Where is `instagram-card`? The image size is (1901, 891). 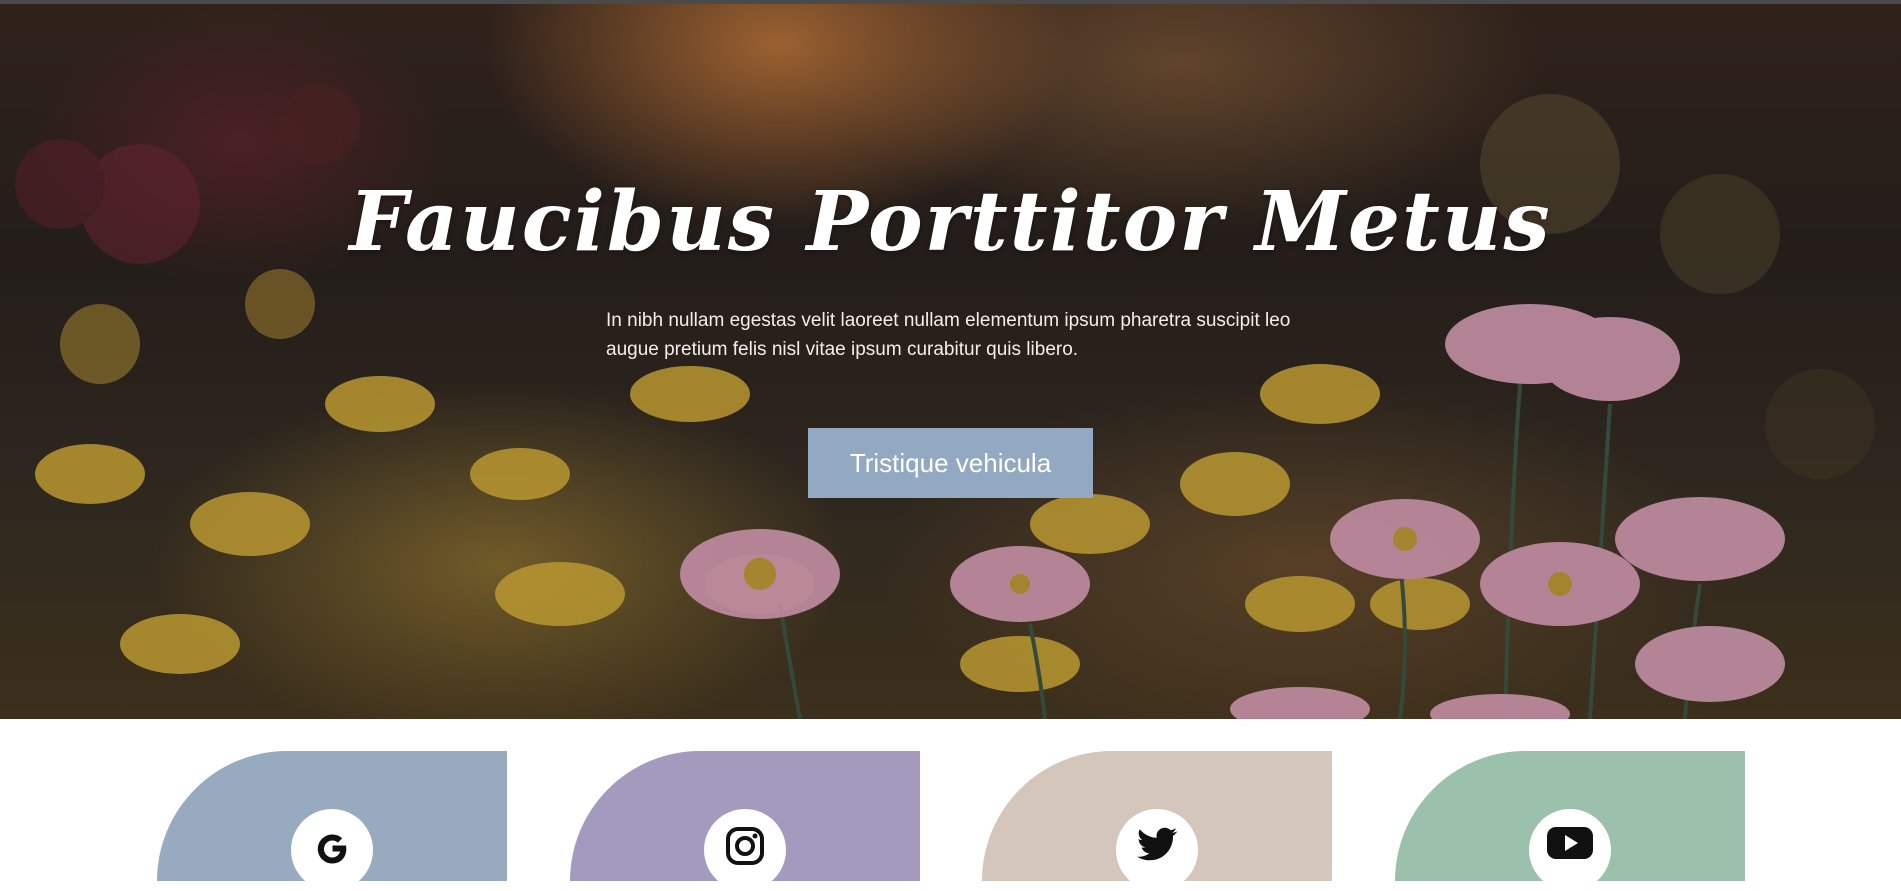 instagram-card is located at coordinates (745, 821).